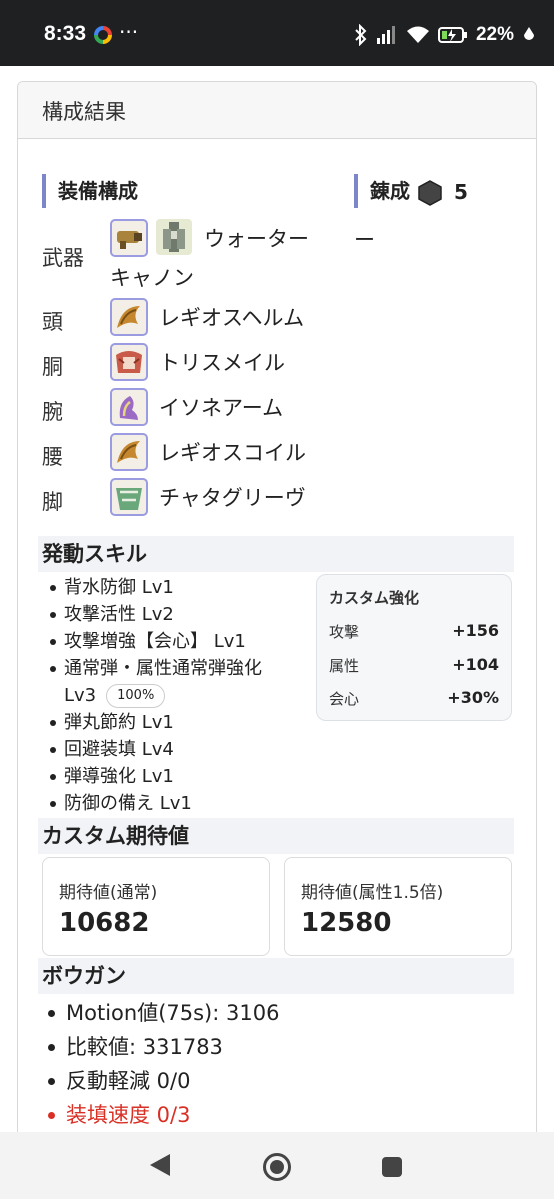 The width and height of the screenshot is (554, 1199). What do you see at coordinates (452, 35) in the screenshot?
I see `battery-charging-icon` at bounding box center [452, 35].